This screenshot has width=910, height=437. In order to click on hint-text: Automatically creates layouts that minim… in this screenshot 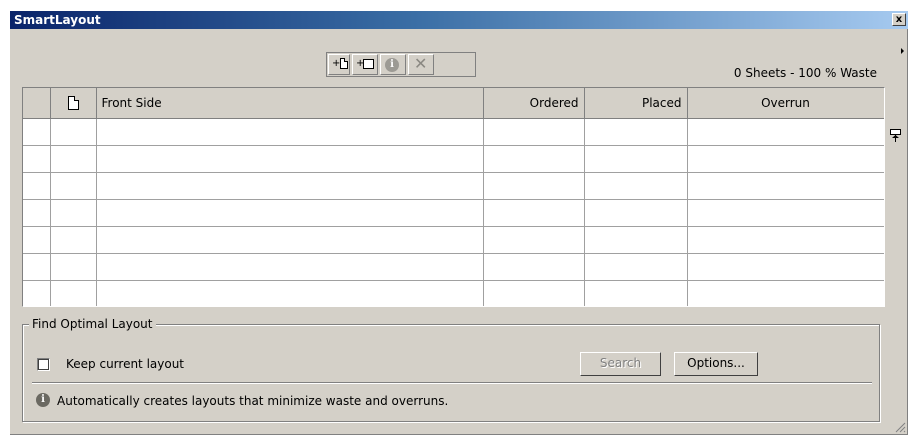, I will do `click(253, 401)`.